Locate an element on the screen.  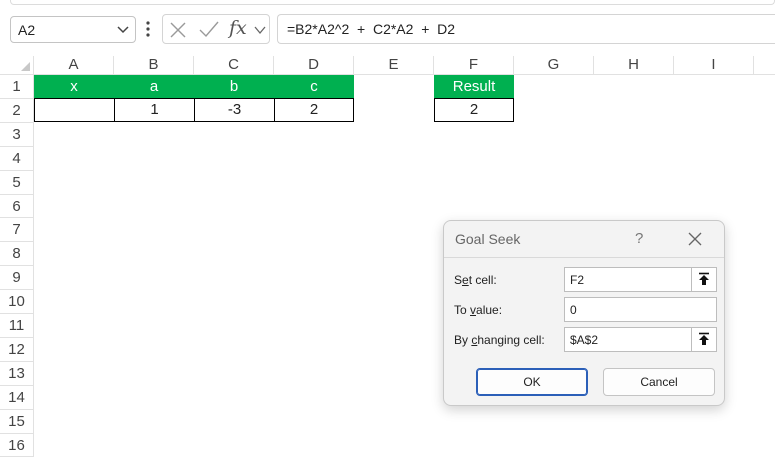
row-header-5: 5 is located at coordinates (17, 183).